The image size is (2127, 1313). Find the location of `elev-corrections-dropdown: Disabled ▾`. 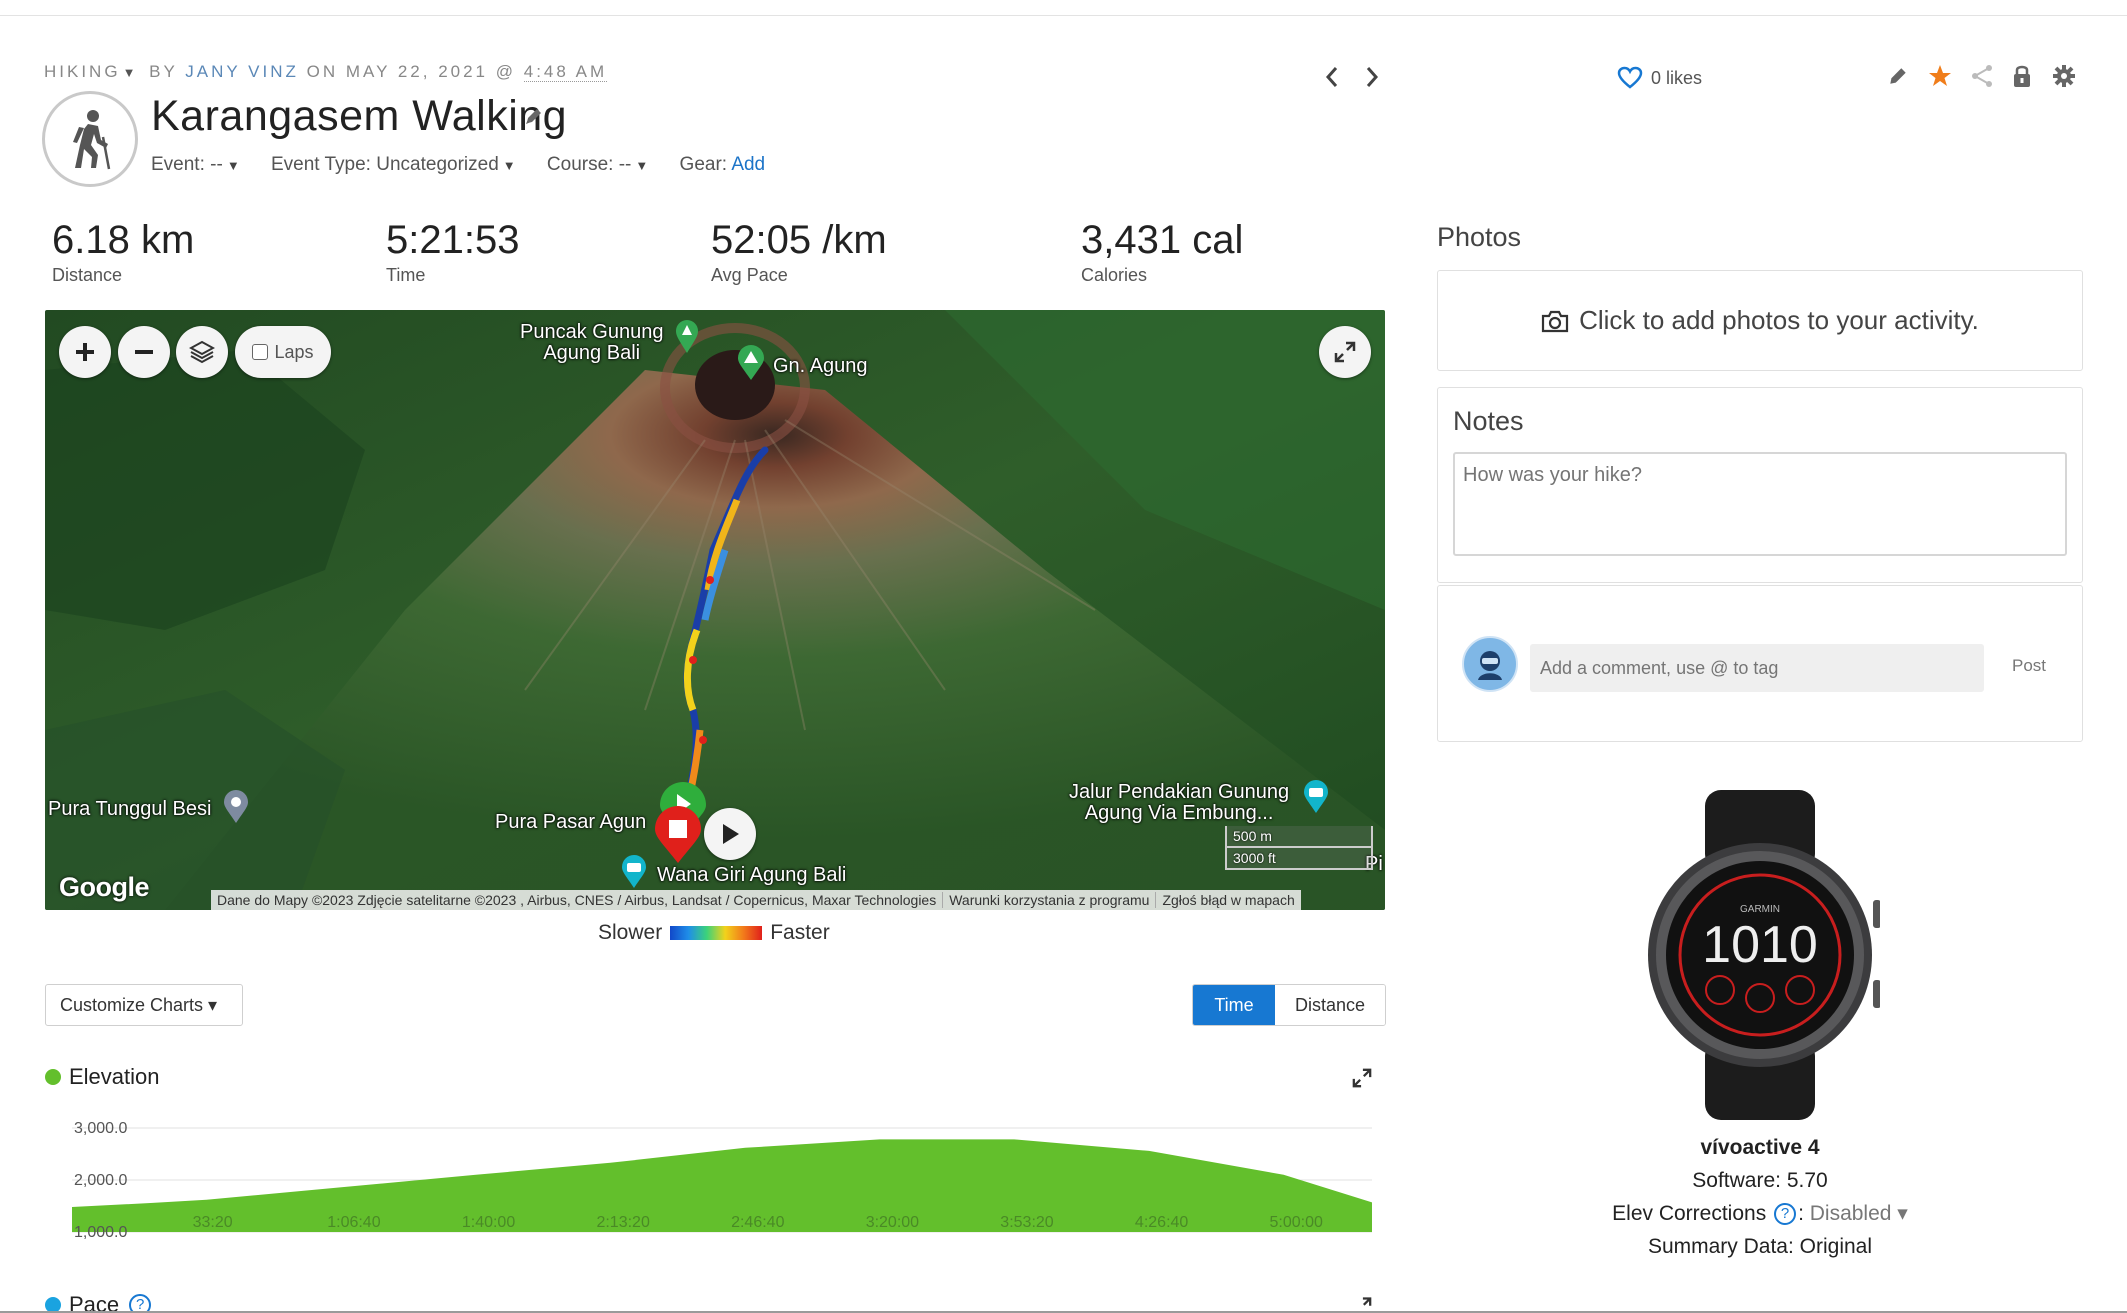

elev-corrections-dropdown: Disabled ▾ is located at coordinates (1859, 1213).